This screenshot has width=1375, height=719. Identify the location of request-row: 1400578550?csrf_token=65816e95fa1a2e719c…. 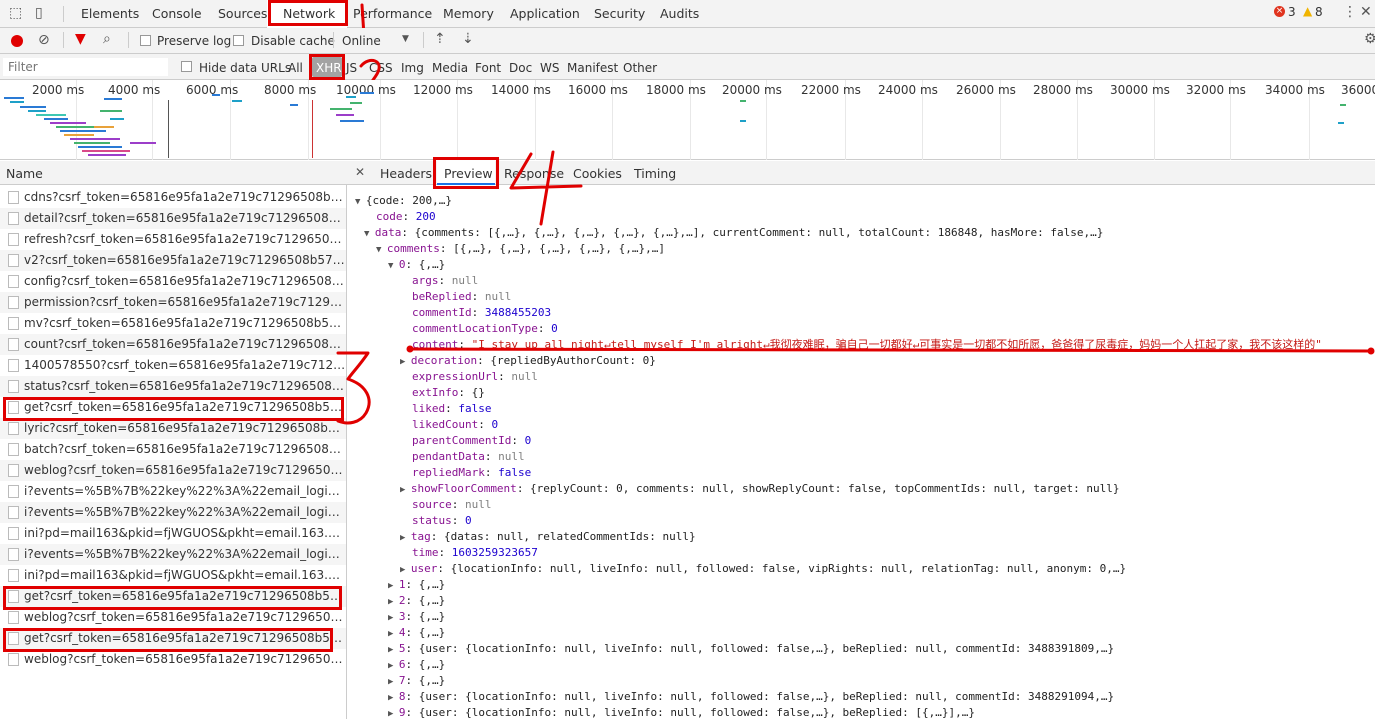
(173, 365).